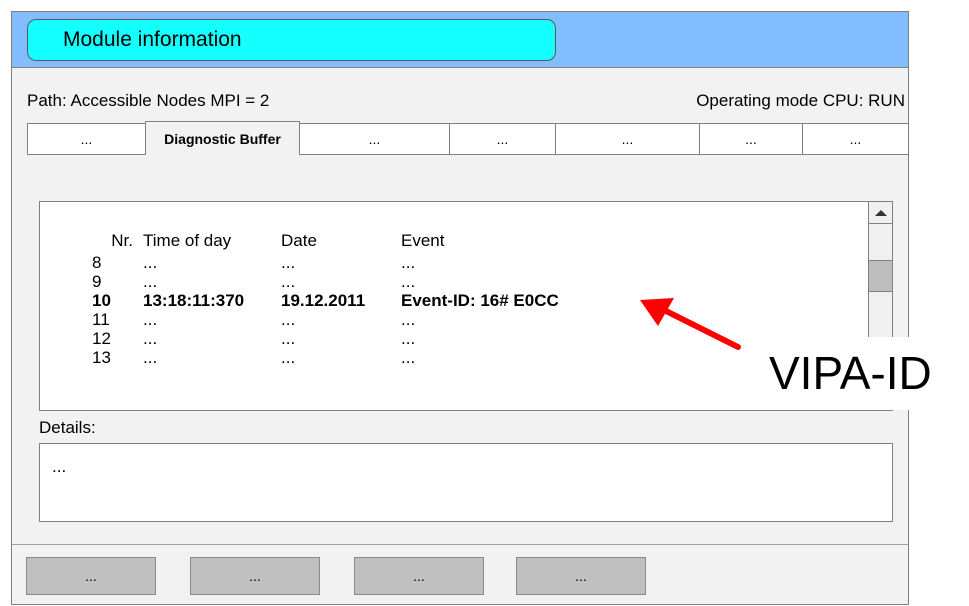 The height and width of the screenshot is (606, 969). What do you see at coordinates (101, 300) in the screenshot?
I see `row-nr: 10` at bounding box center [101, 300].